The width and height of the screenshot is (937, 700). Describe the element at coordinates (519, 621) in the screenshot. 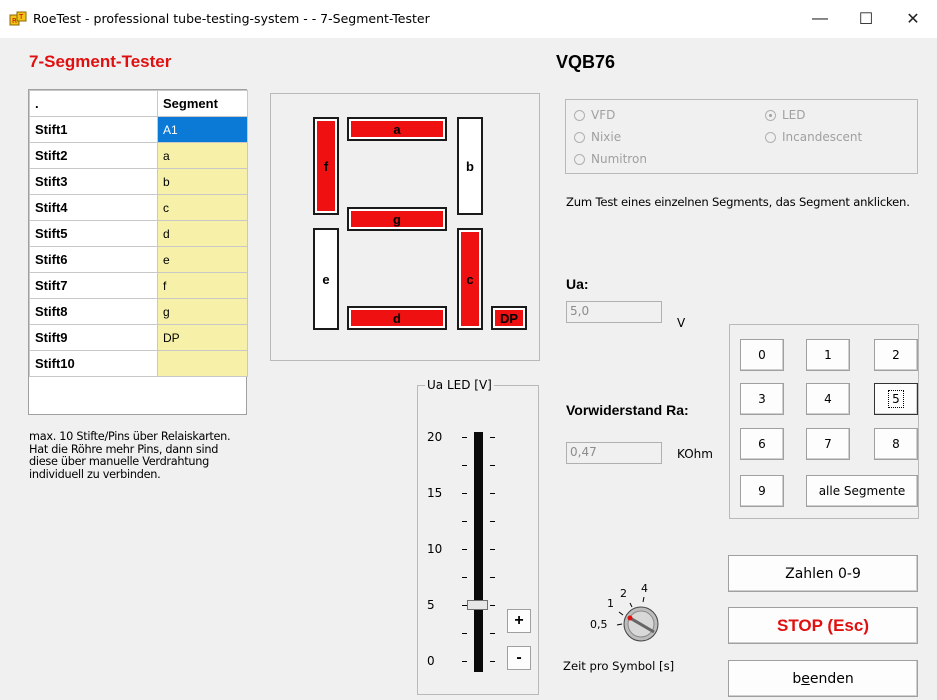

I see `increase-button: +` at that location.